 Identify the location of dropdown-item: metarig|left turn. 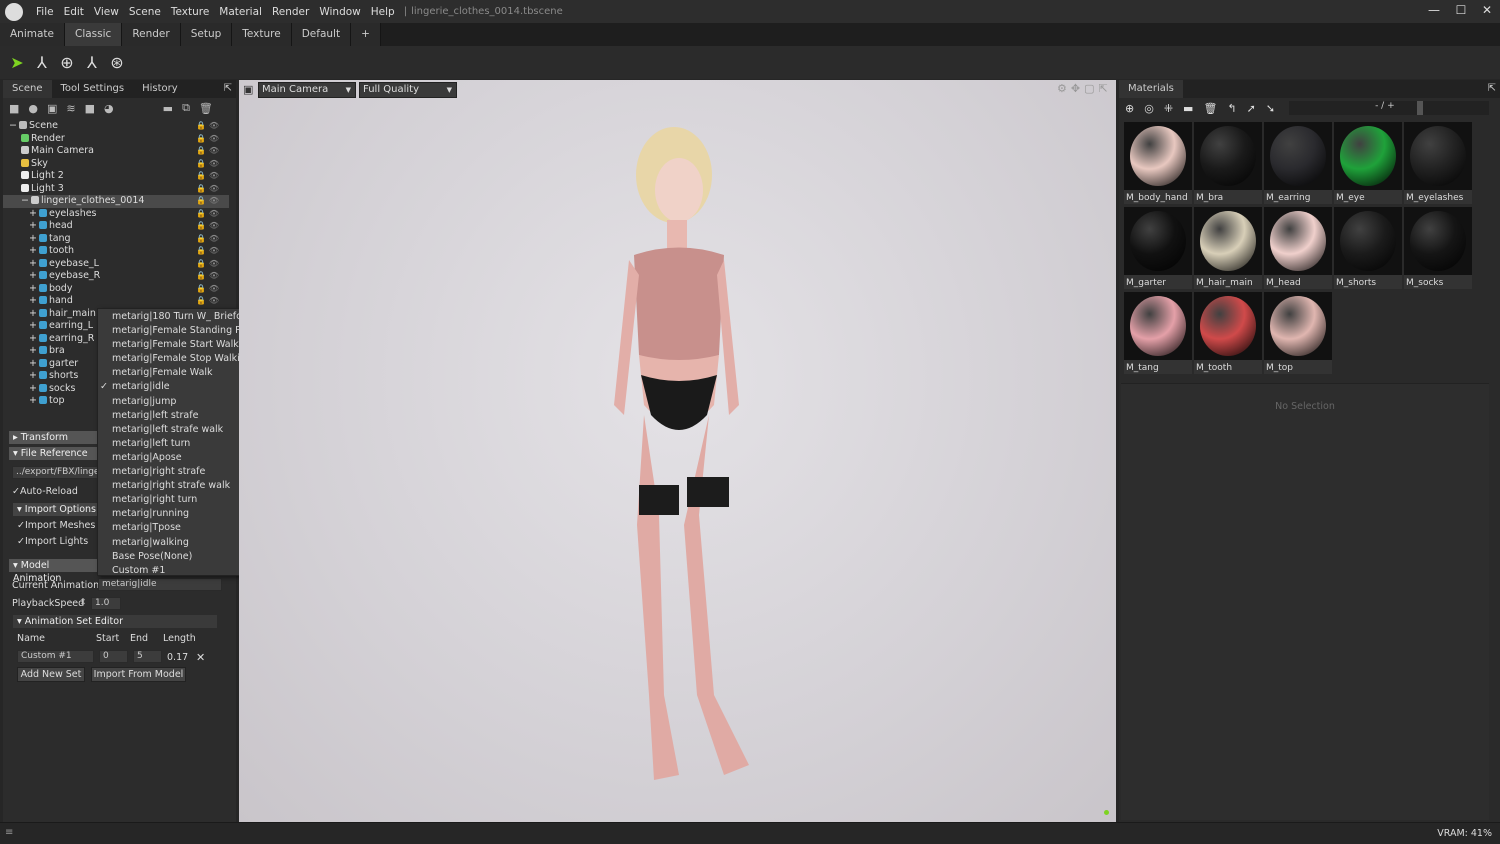
(170, 444).